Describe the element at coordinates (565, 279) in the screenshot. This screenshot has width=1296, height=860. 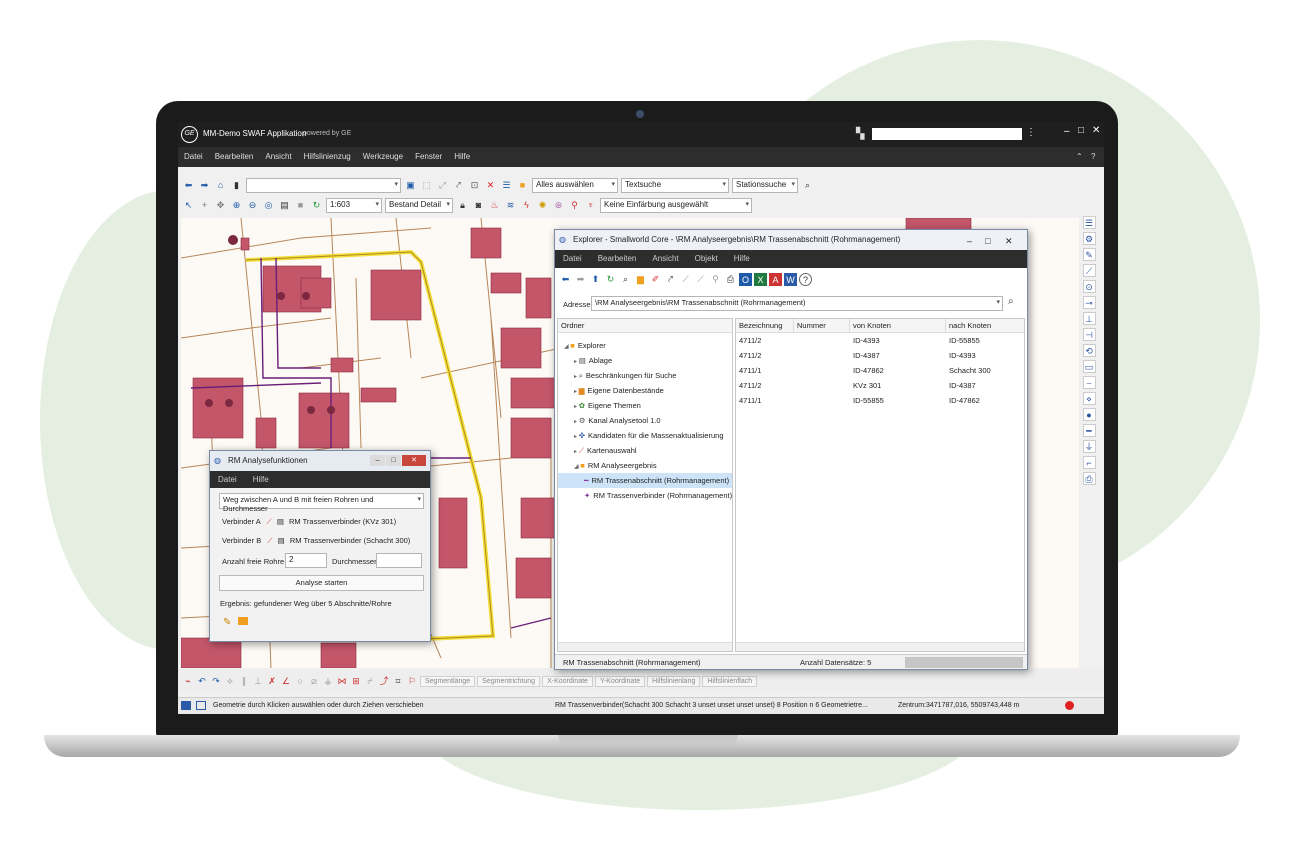
I see `explorer-back-icon: ⬅` at that location.